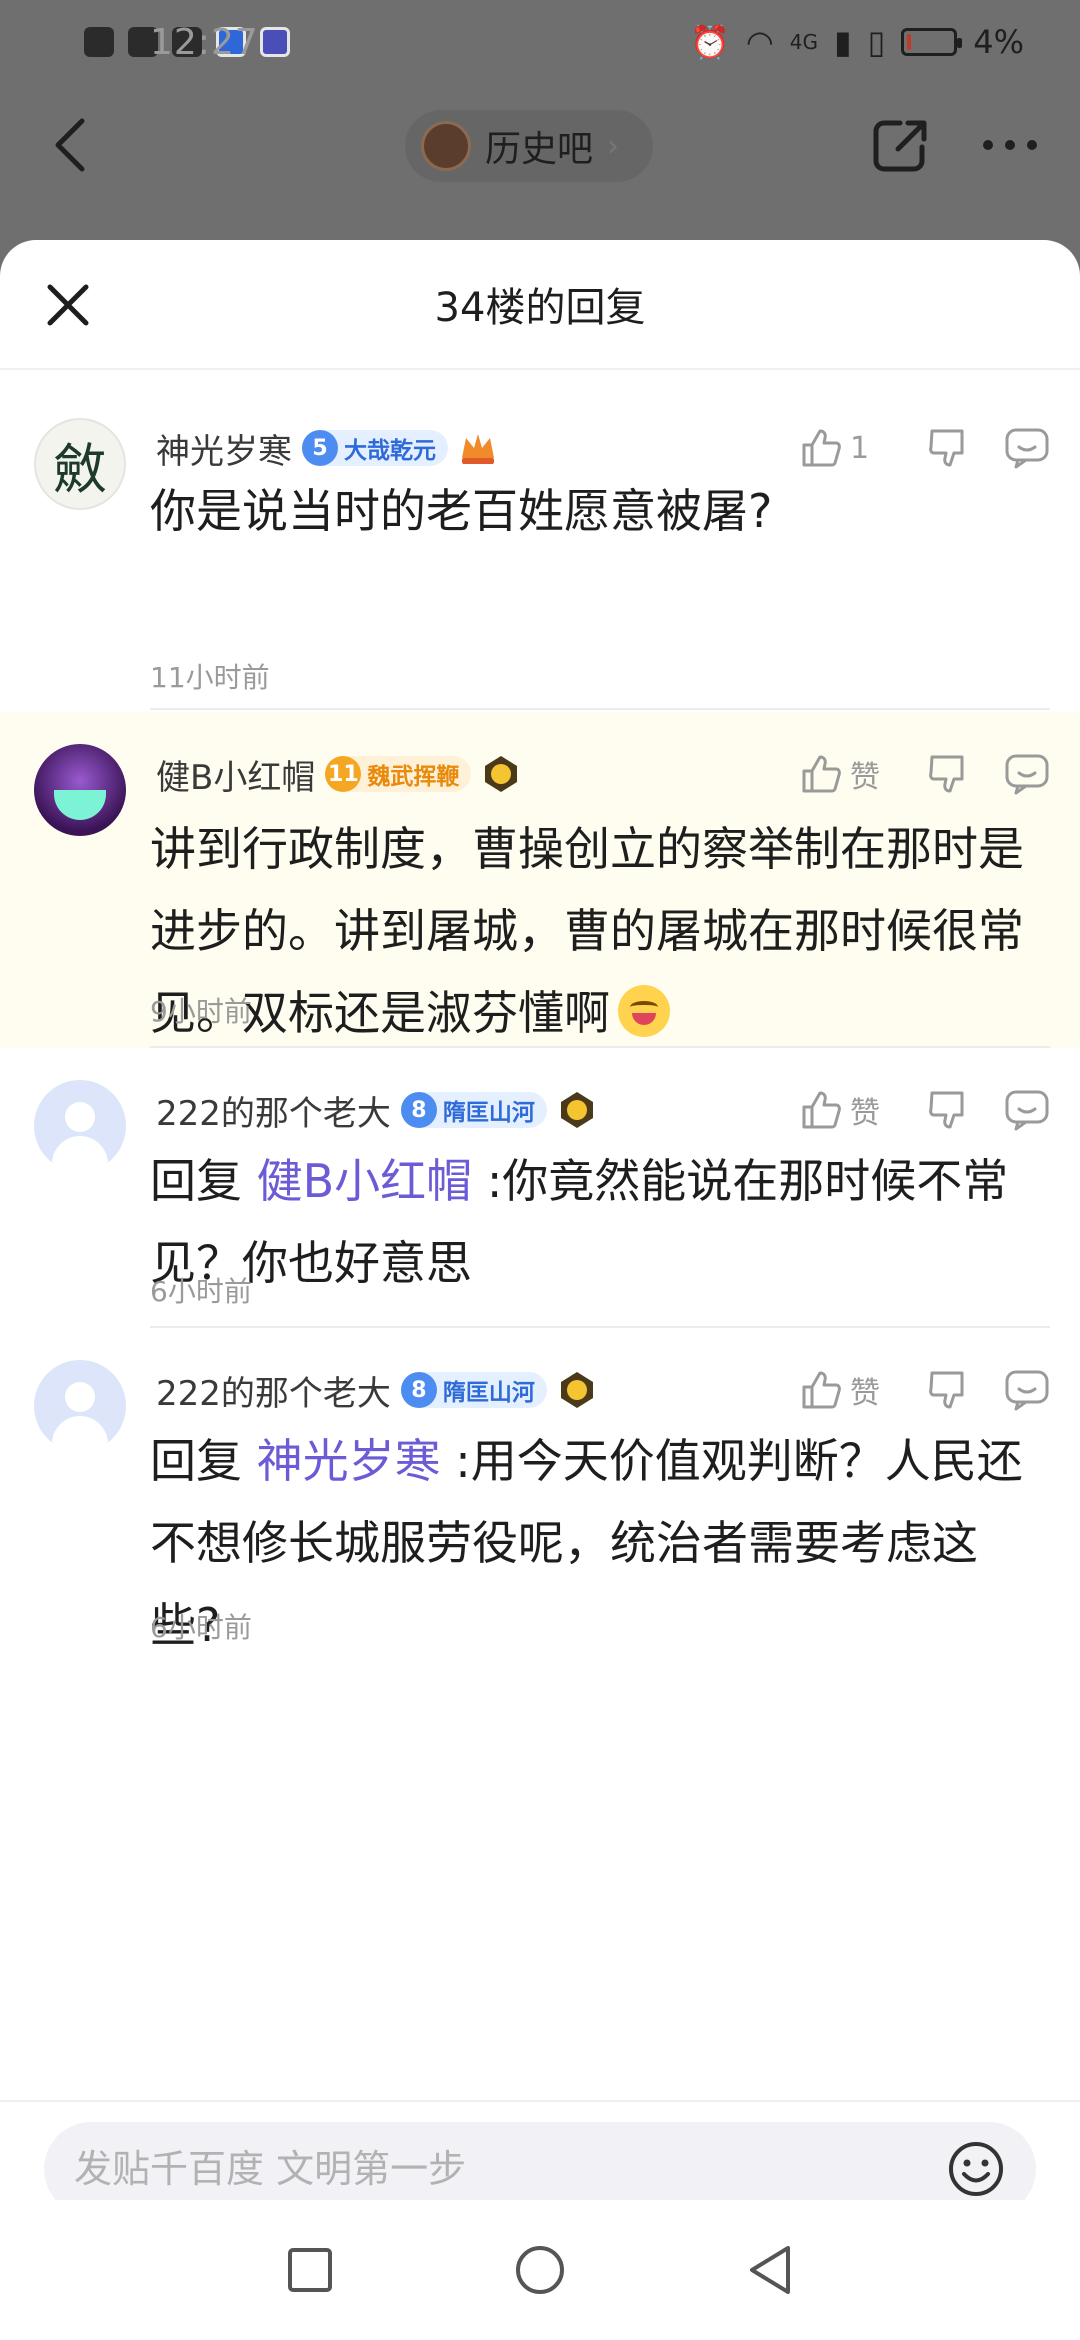 The width and height of the screenshot is (1080, 2340). I want to click on network-type: 4G, so click(804, 42).